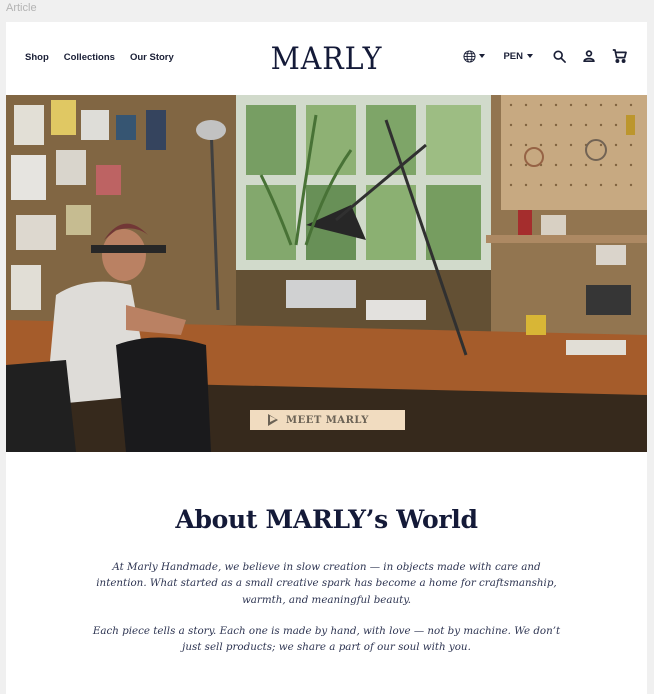 Image resolution: width=654 pixels, height=694 pixels. Describe the element at coordinates (545, 56) in the screenshot. I see `header-actions: PEN` at that location.